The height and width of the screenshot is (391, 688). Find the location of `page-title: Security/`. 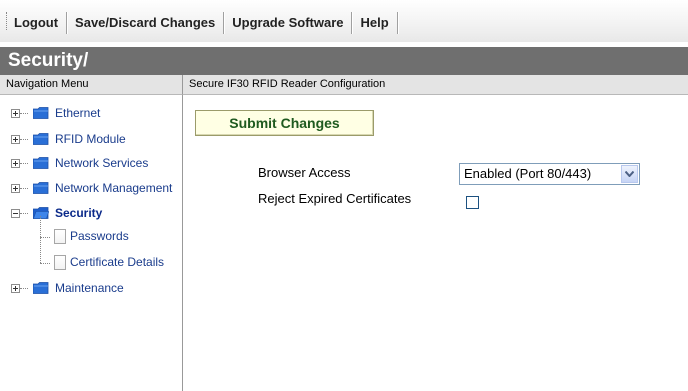

page-title: Security/ is located at coordinates (344, 61).